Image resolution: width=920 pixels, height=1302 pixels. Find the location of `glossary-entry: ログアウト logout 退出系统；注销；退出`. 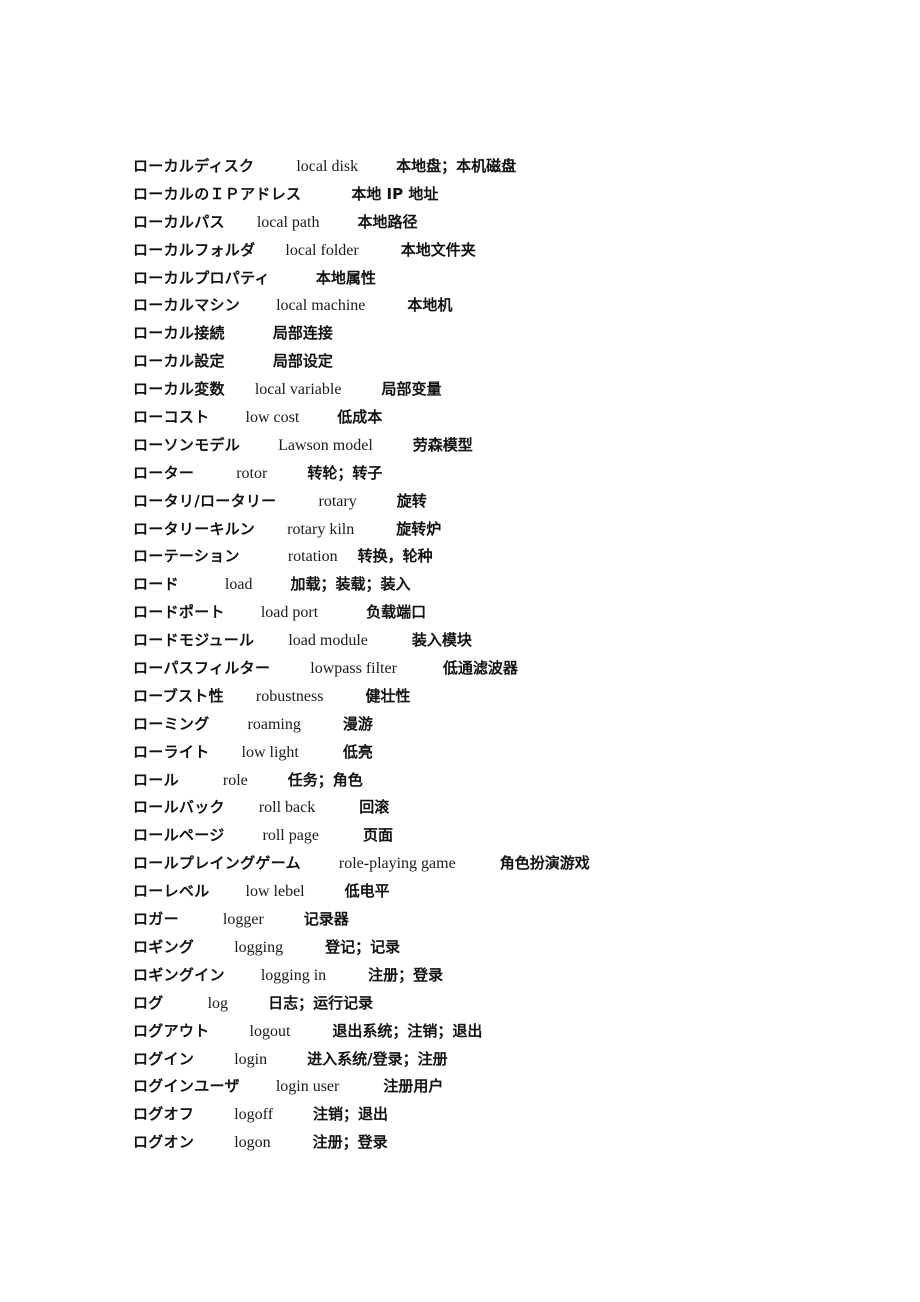

glossary-entry: ログアウト logout 退出系统；注销；退出 is located at coordinates (483, 1032).